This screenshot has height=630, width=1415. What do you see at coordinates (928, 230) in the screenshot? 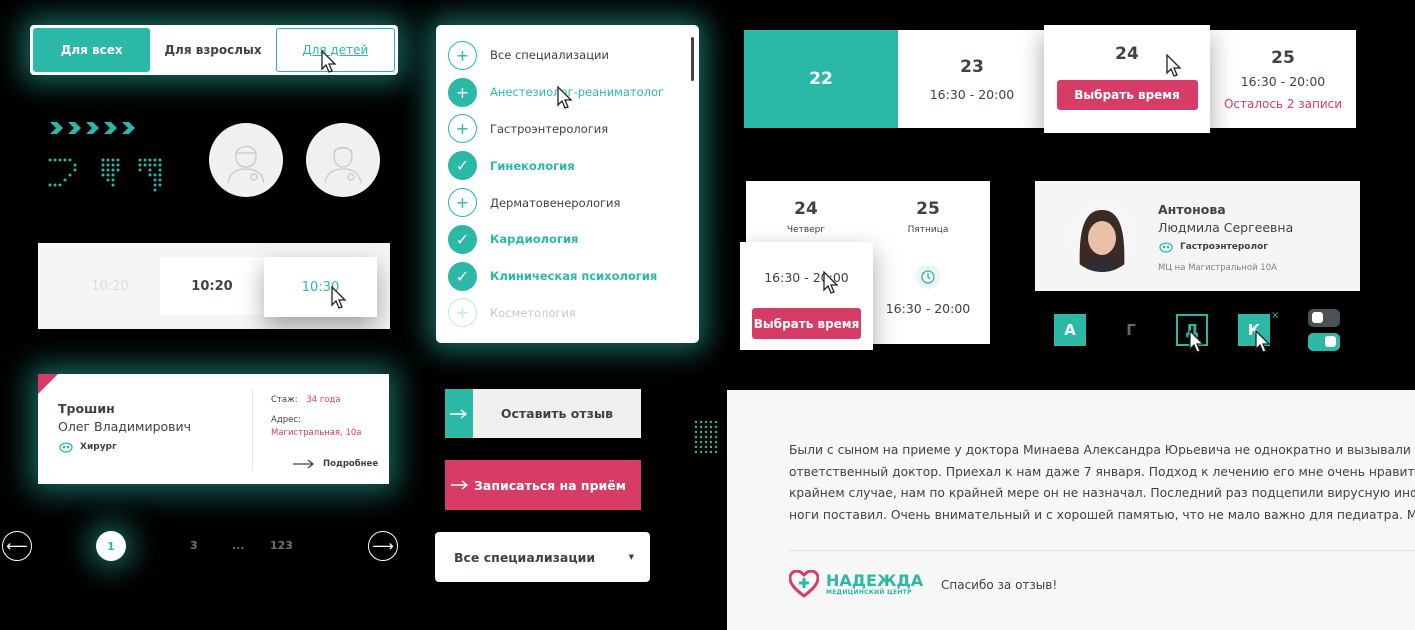
I see `day-name: Пятница` at bounding box center [928, 230].